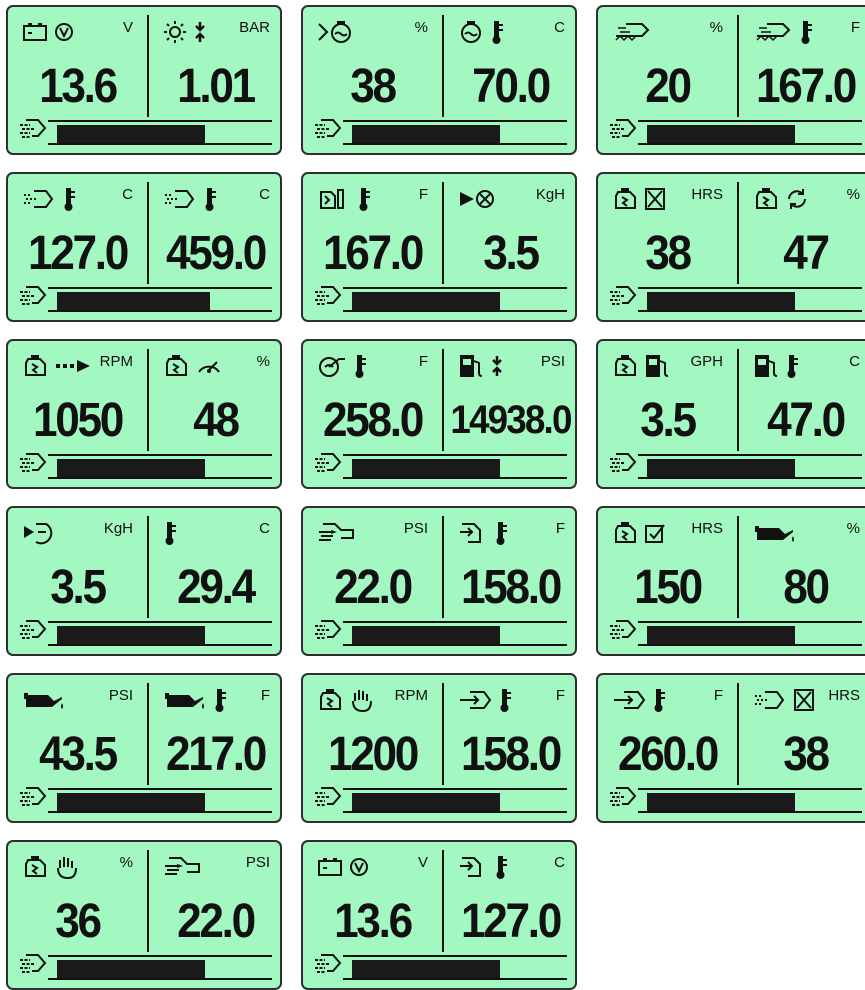 The width and height of the screenshot is (865, 990). What do you see at coordinates (802, 62) in the screenshot?
I see `right-reading: F 167.0` at bounding box center [802, 62].